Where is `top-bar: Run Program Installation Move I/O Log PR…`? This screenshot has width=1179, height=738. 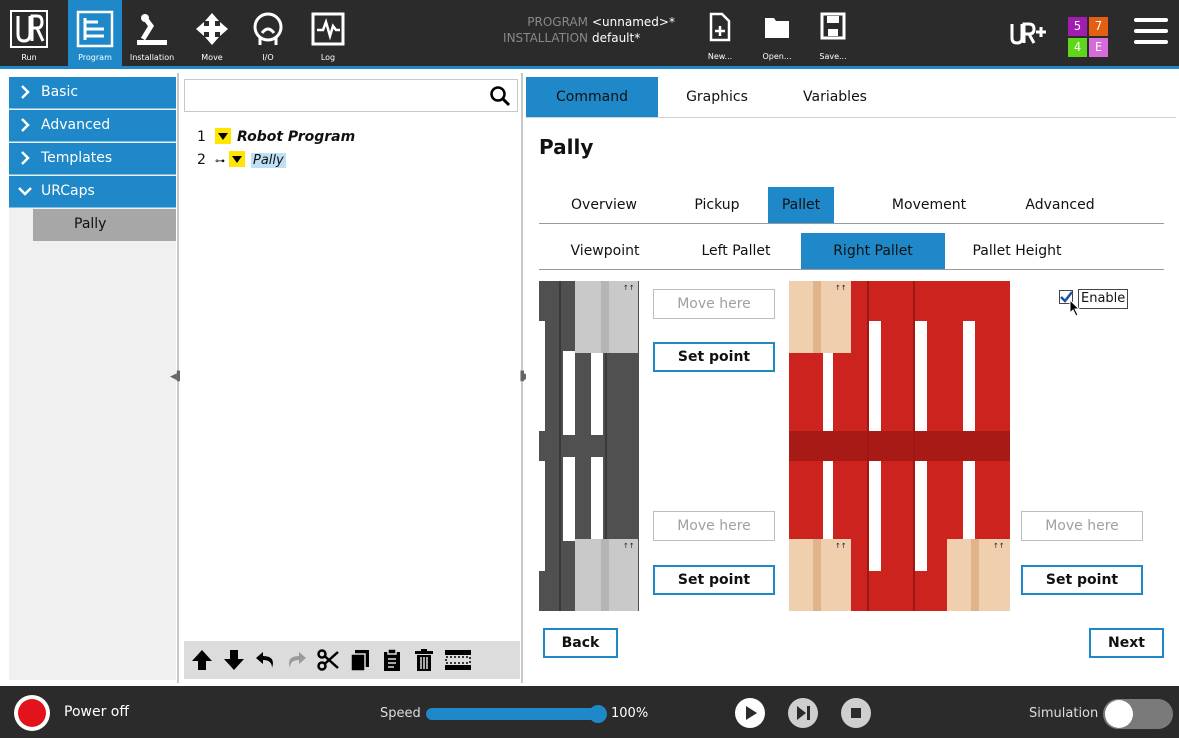 top-bar: Run Program Installation Move I/O Log PR… is located at coordinates (589, 34).